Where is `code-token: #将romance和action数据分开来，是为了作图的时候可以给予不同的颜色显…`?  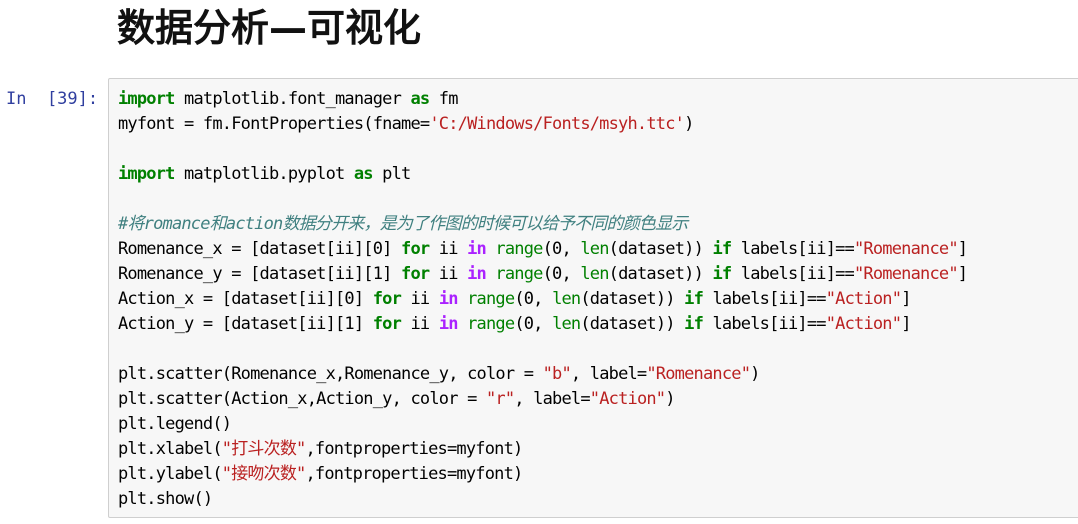
code-token: #将romance和action数据分开来，是为了作图的时候可以给予不同的颜色显… is located at coordinates (403, 224).